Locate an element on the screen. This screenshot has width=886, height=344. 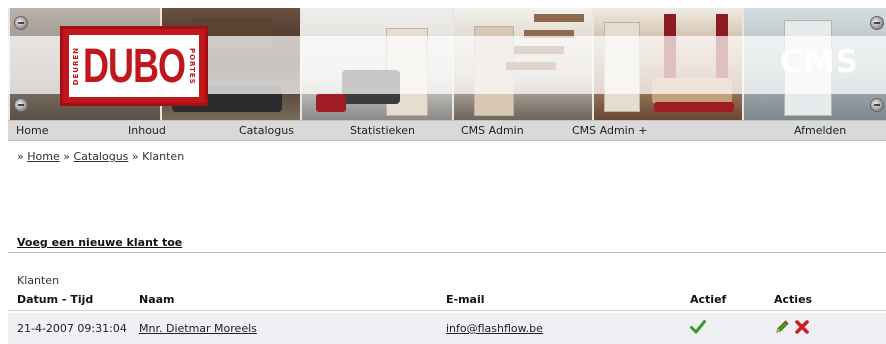
checkmark-icon is located at coordinates (698, 327).